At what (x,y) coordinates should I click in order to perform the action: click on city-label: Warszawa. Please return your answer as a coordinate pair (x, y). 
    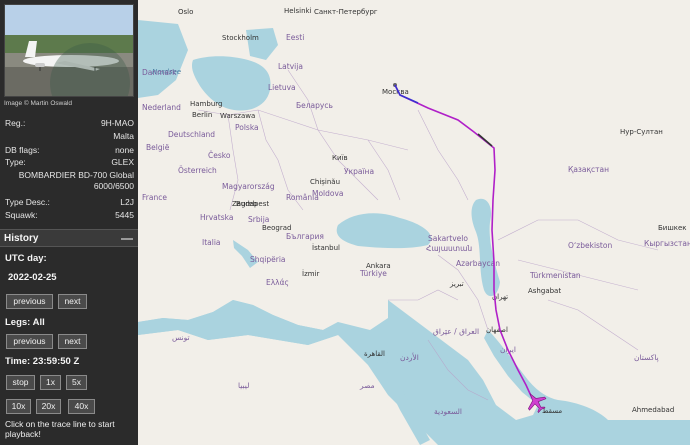
    Looking at the image, I should click on (237, 116).